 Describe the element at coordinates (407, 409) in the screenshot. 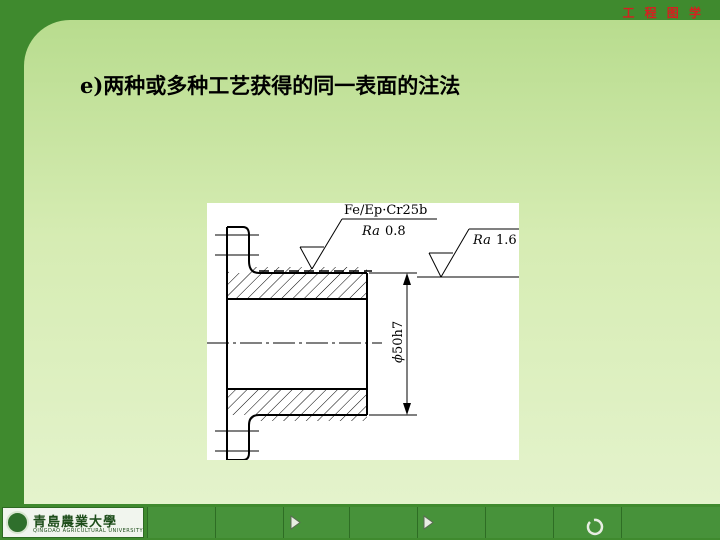

I see `dimension-arrow-bottom` at that location.